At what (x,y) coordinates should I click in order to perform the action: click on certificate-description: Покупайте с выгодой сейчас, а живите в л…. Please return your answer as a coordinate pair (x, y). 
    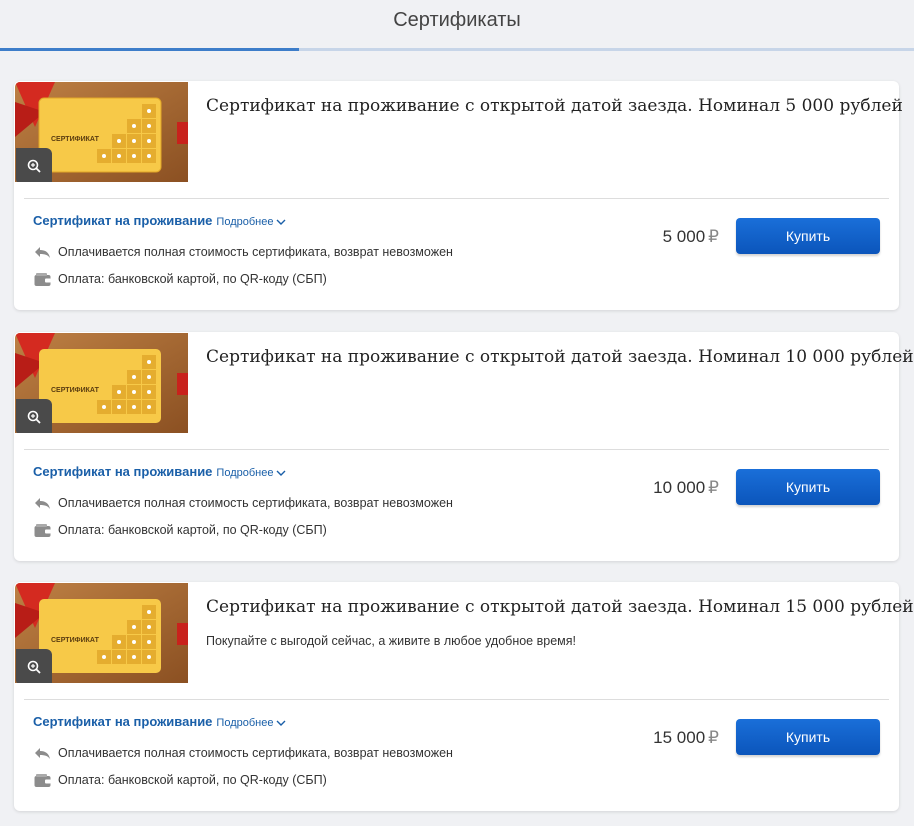
    Looking at the image, I should click on (391, 641).